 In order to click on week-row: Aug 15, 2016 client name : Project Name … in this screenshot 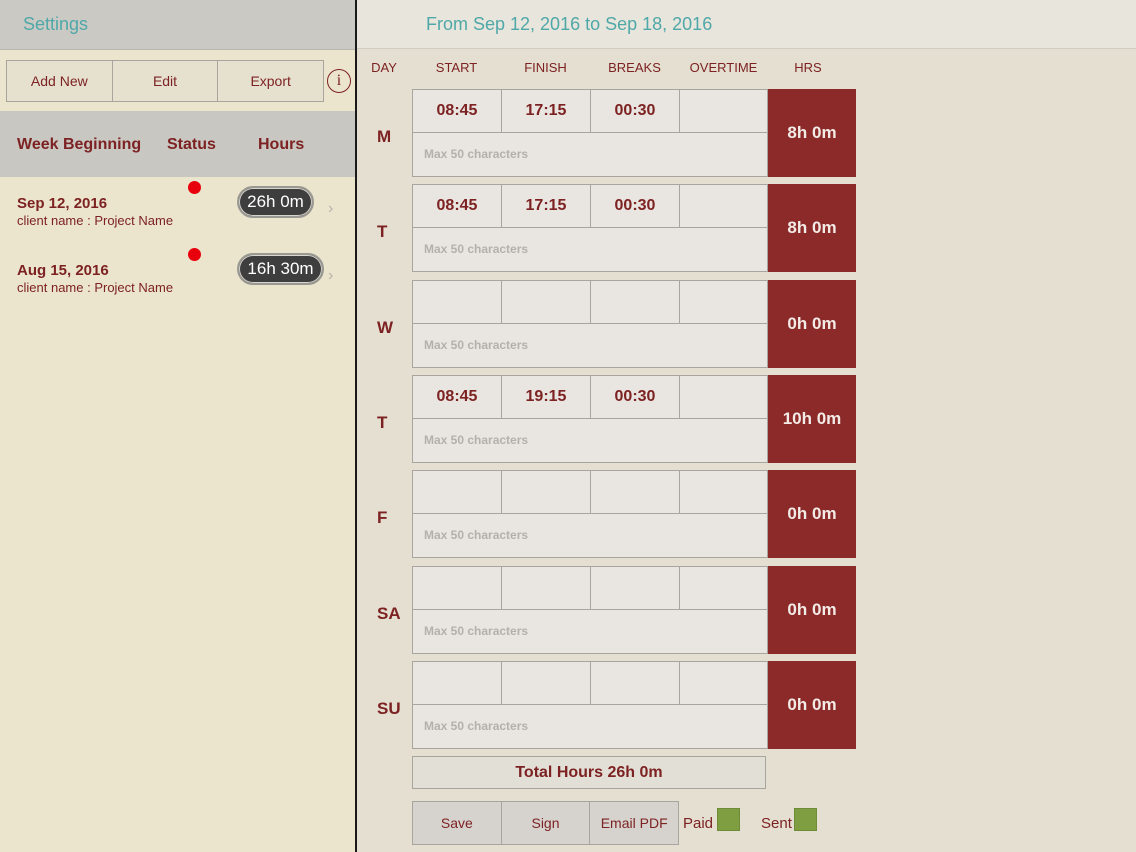, I will do `click(177, 277)`.